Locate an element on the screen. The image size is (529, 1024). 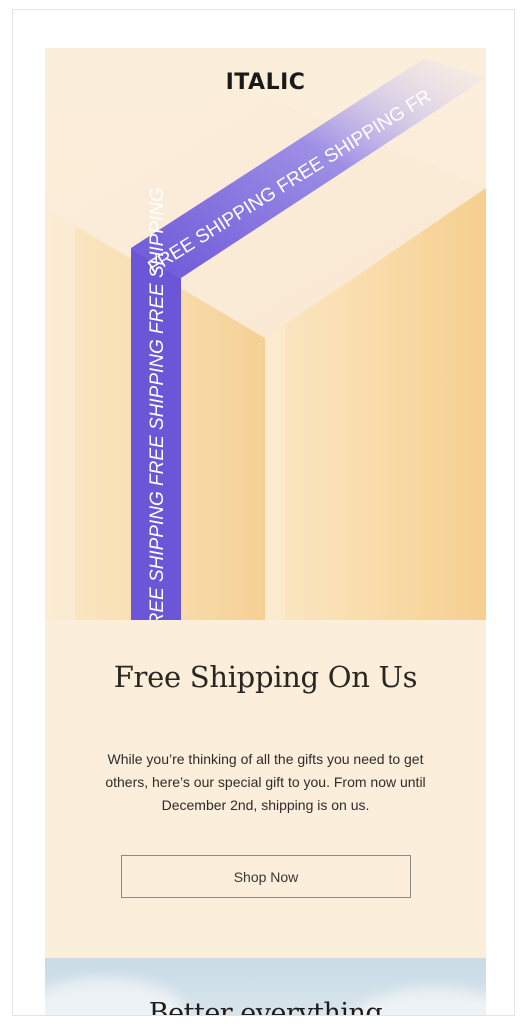
promo-headline: Free Shipping On Us is located at coordinates (265, 677).